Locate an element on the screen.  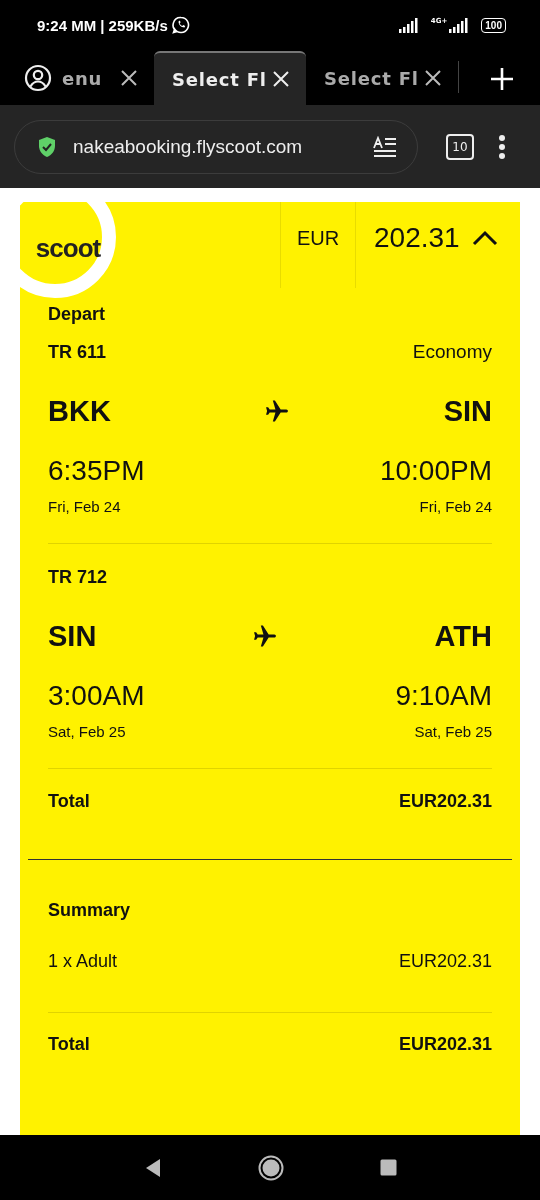
new-tab-icon is located at coordinates (502, 79).